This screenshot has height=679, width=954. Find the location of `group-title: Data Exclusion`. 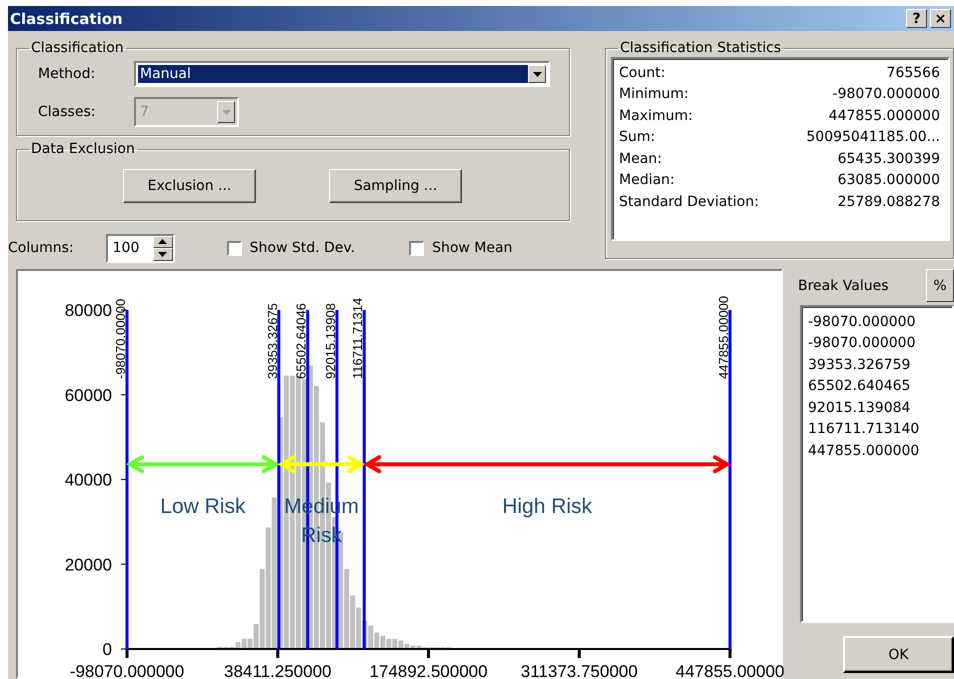

group-title: Data Exclusion is located at coordinates (83, 149).